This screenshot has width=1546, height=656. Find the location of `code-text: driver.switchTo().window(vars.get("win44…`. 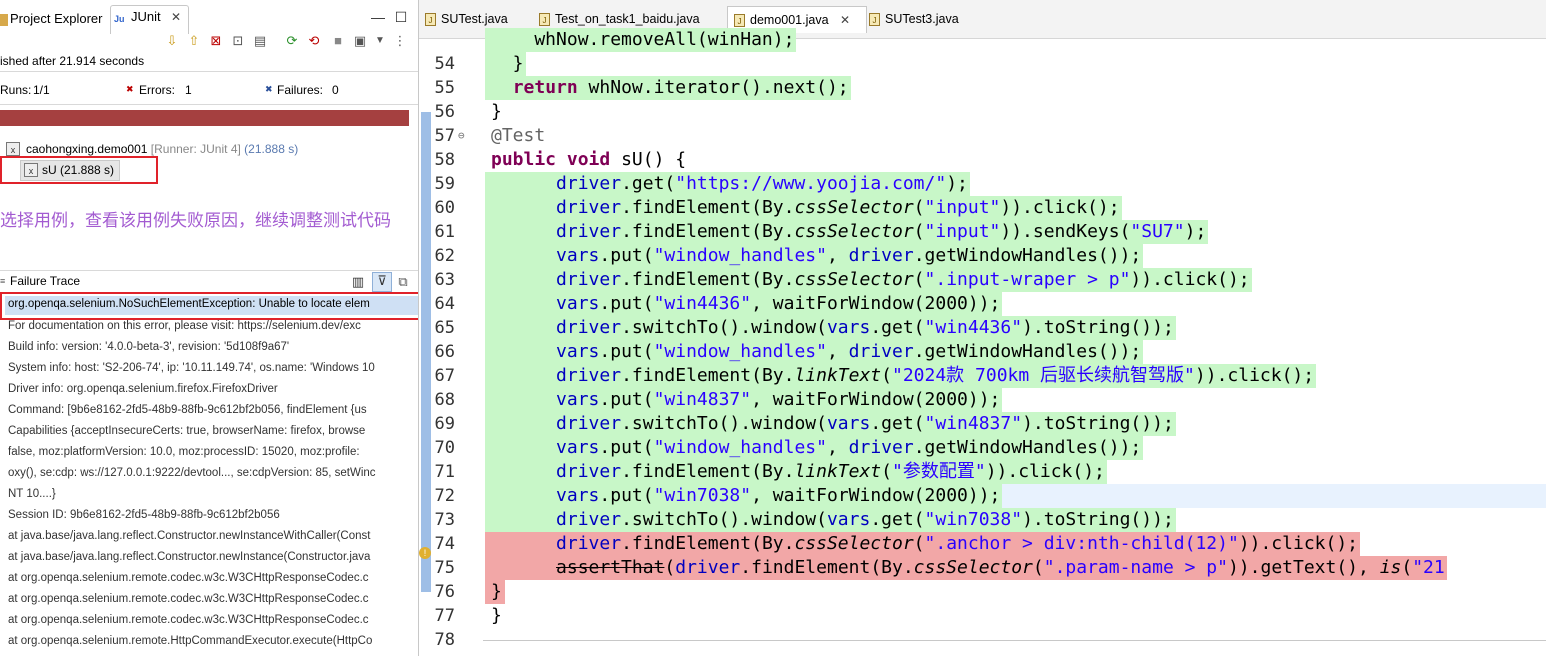

code-text: driver.switchTo().window(vars.get("win44… is located at coordinates (832, 328).